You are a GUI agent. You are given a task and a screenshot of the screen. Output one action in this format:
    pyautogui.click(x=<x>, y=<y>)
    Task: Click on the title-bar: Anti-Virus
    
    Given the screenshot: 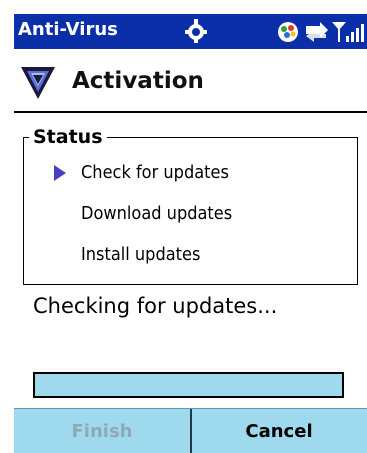 What is the action you would take?
    pyautogui.click(x=190, y=31)
    